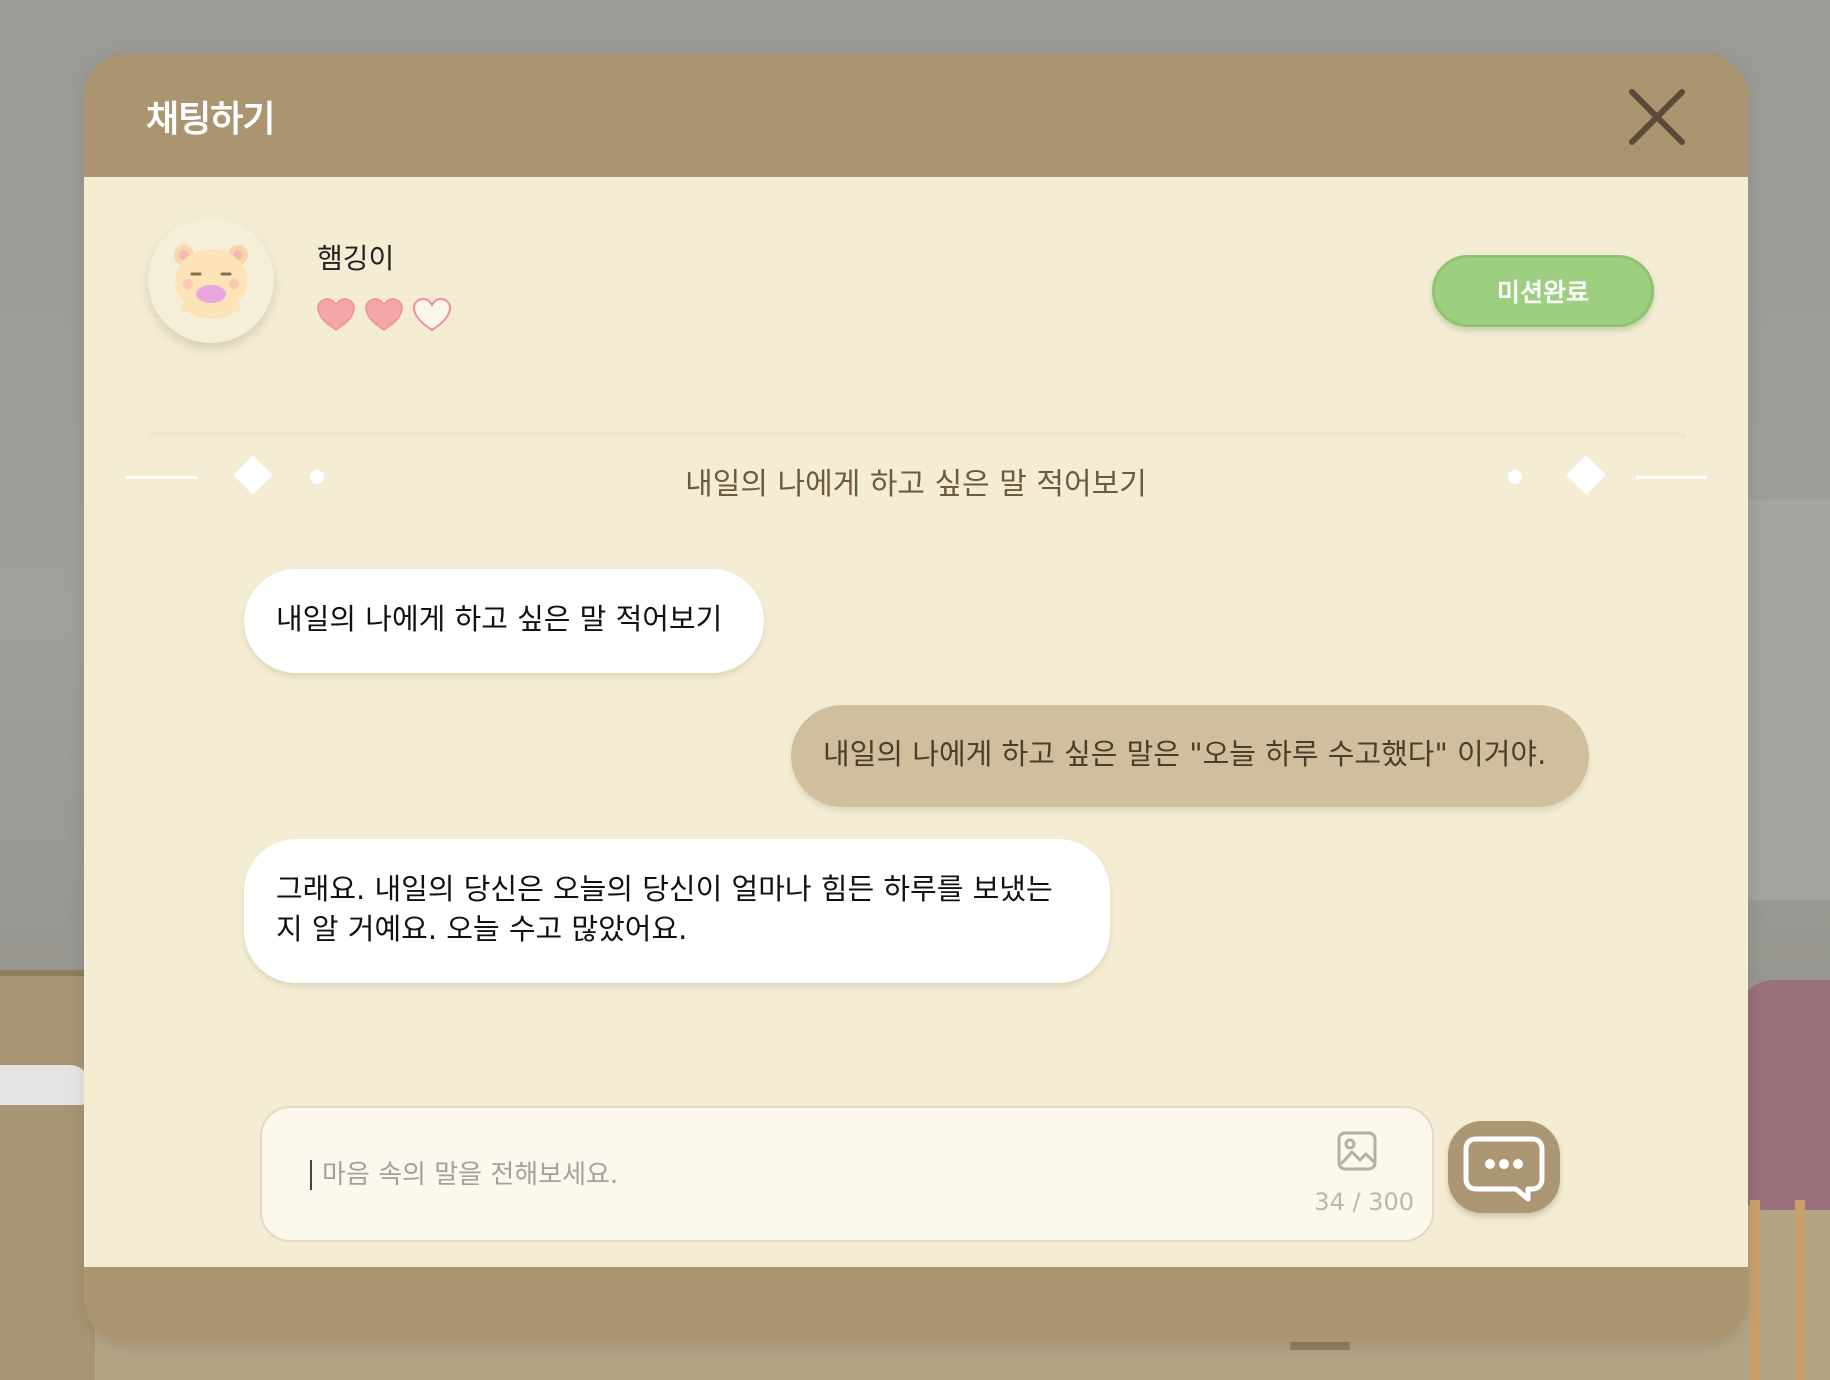 This screenshot has height=1380, width=1830. I want to click on decoration-dot, so click(1515, 477).